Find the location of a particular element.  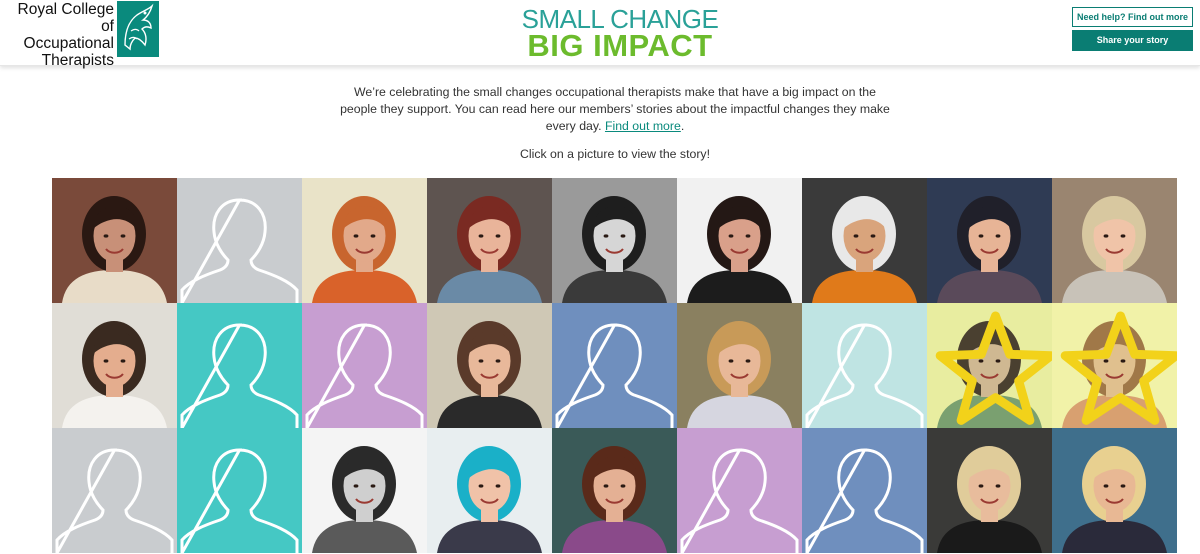

intro-suffix: . is located at coordinates (682, 126).